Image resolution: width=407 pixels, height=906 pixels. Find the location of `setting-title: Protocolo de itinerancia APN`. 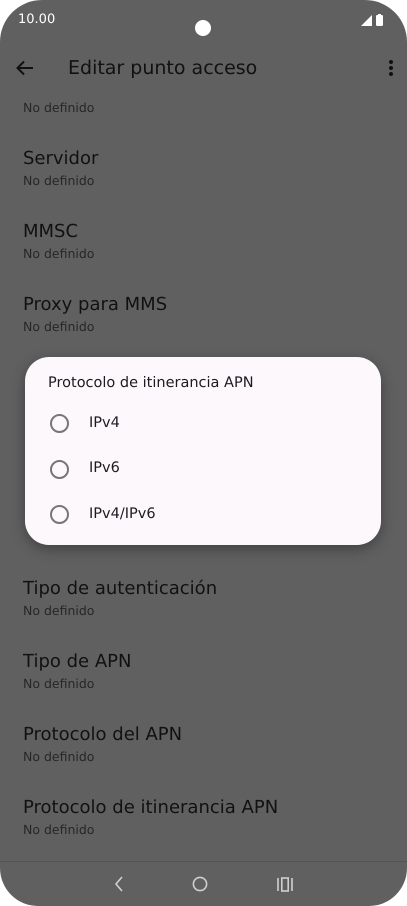

setting-title: Protocolo de itinerancia APN is located at coordinates (203, 808).